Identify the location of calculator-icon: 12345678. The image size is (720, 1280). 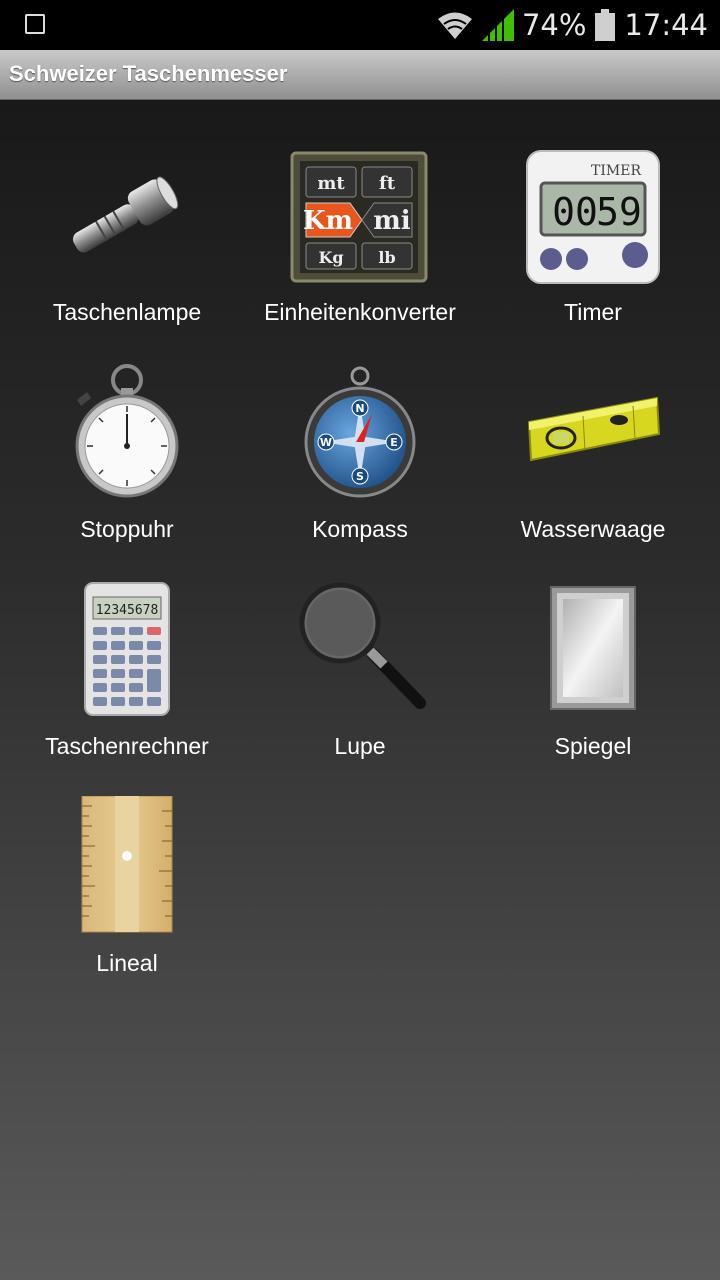
(127, 649).